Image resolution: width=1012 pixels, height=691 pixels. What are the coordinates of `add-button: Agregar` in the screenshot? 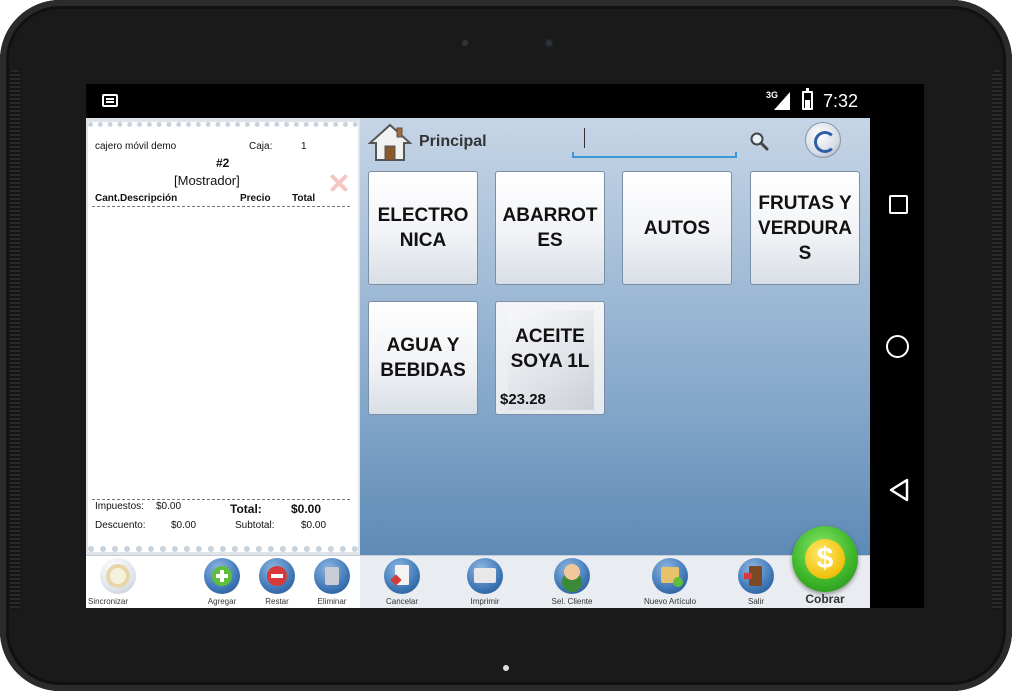 It's located at (222, 583).